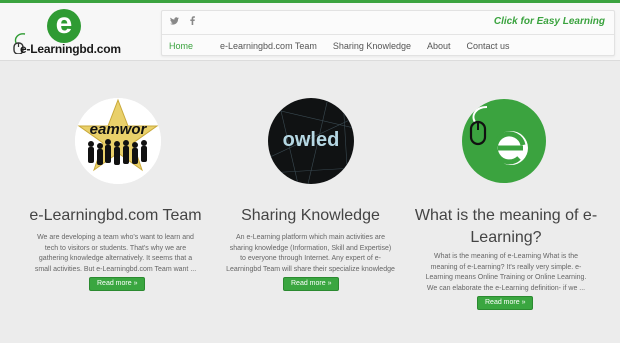 The image size is (620, 343). I want to click on social-links, so click(186, 22).